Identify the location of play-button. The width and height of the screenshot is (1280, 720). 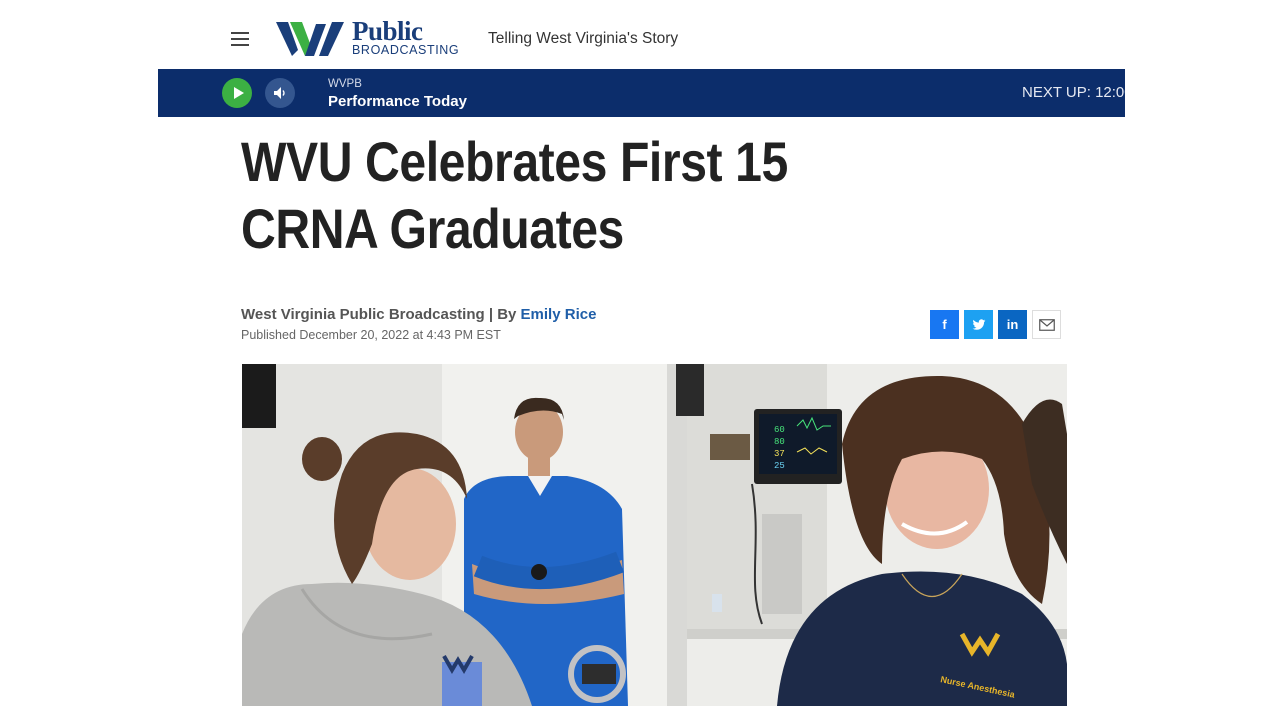
(237, 93).